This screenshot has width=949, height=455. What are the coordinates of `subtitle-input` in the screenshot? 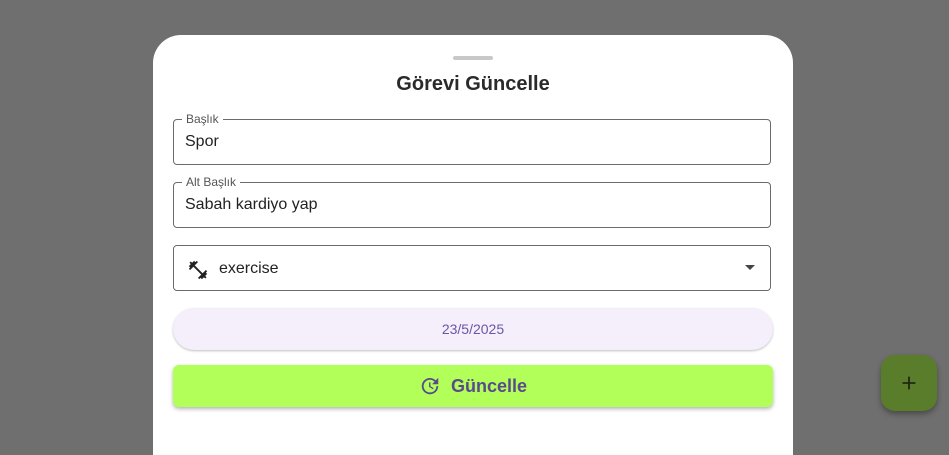 It's located at (470, 205).